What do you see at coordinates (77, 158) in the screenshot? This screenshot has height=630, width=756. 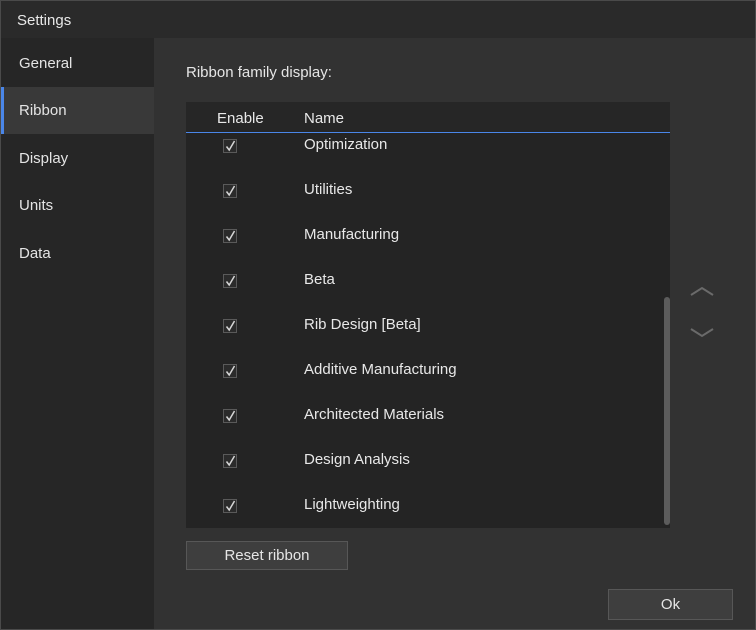 I see `sidebar-item-display: Display` at bounding box center [77, 158].